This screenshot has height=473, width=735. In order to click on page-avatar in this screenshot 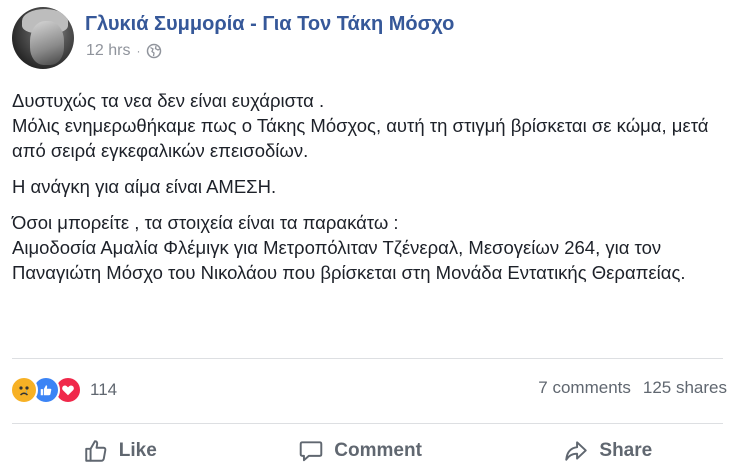, I will do `click(43, 38)`.